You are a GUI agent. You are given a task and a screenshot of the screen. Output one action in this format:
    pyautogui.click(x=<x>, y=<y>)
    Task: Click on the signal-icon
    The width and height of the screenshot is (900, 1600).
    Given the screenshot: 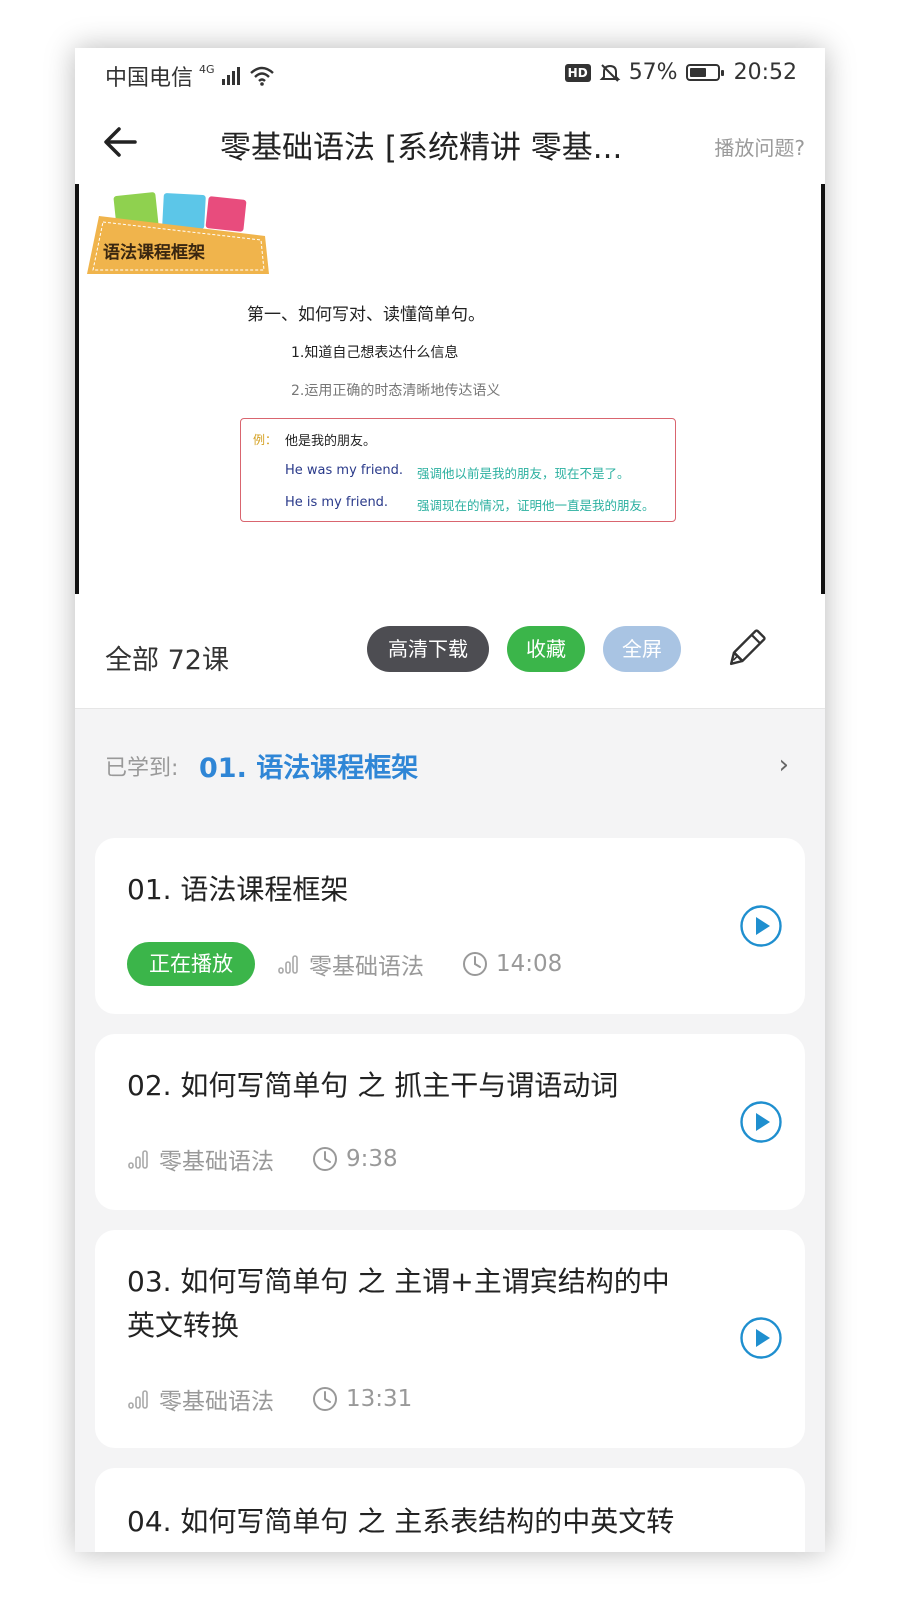 What is the action you would take?
    pyautogui.click(x=230, y=76)
    